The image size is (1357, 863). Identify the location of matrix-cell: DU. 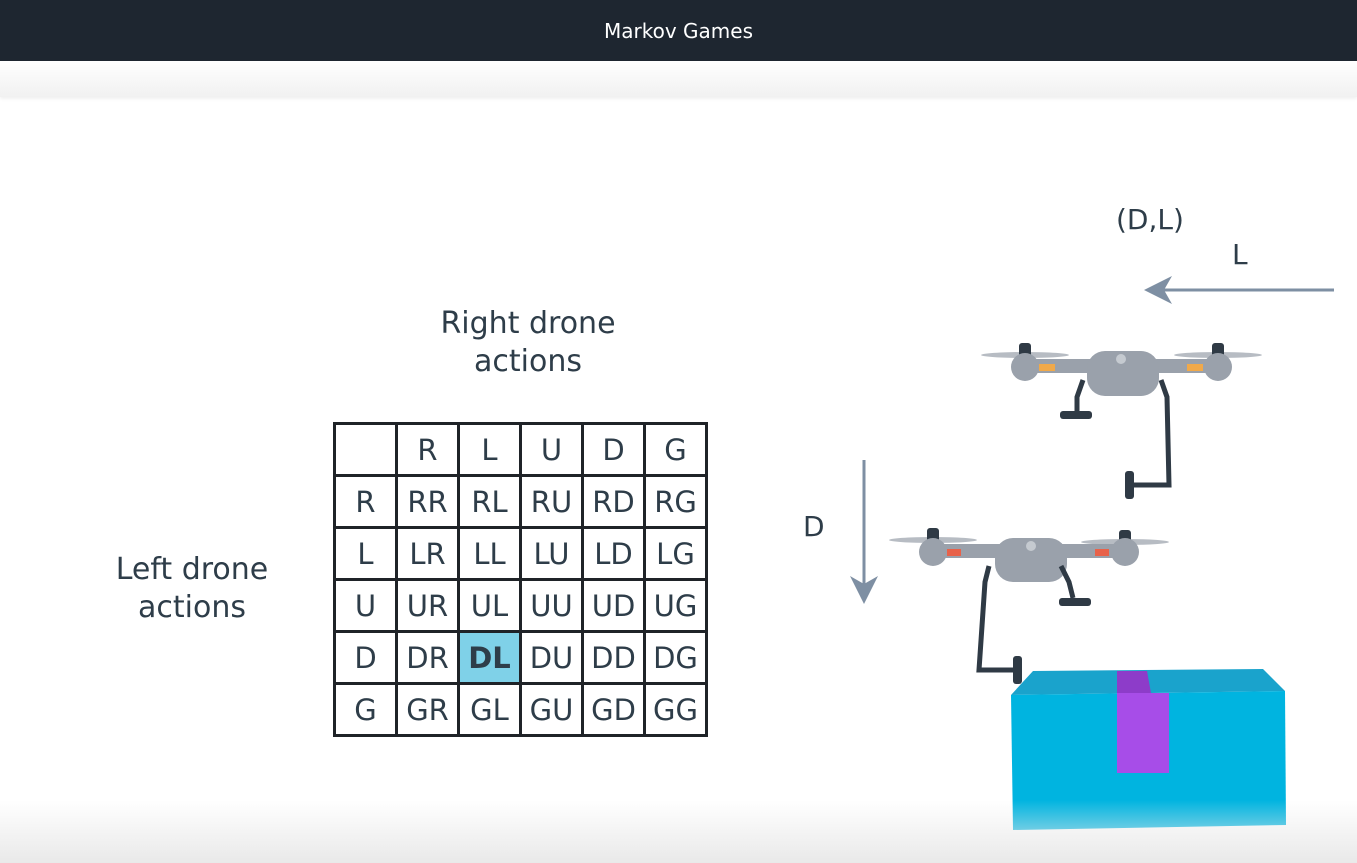
(551, 657).